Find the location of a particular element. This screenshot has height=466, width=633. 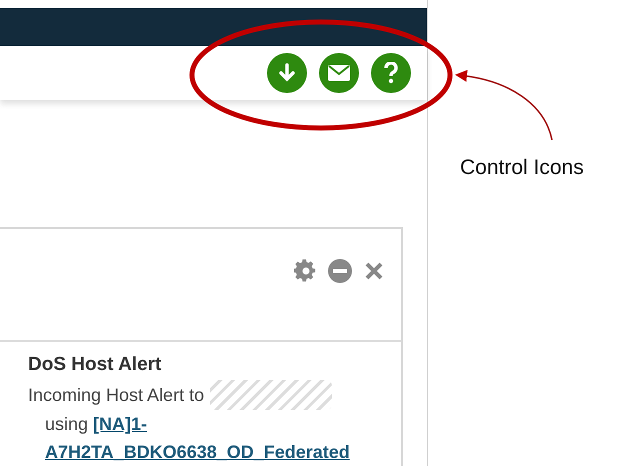

close-icon is located at coordinates (374, 270).